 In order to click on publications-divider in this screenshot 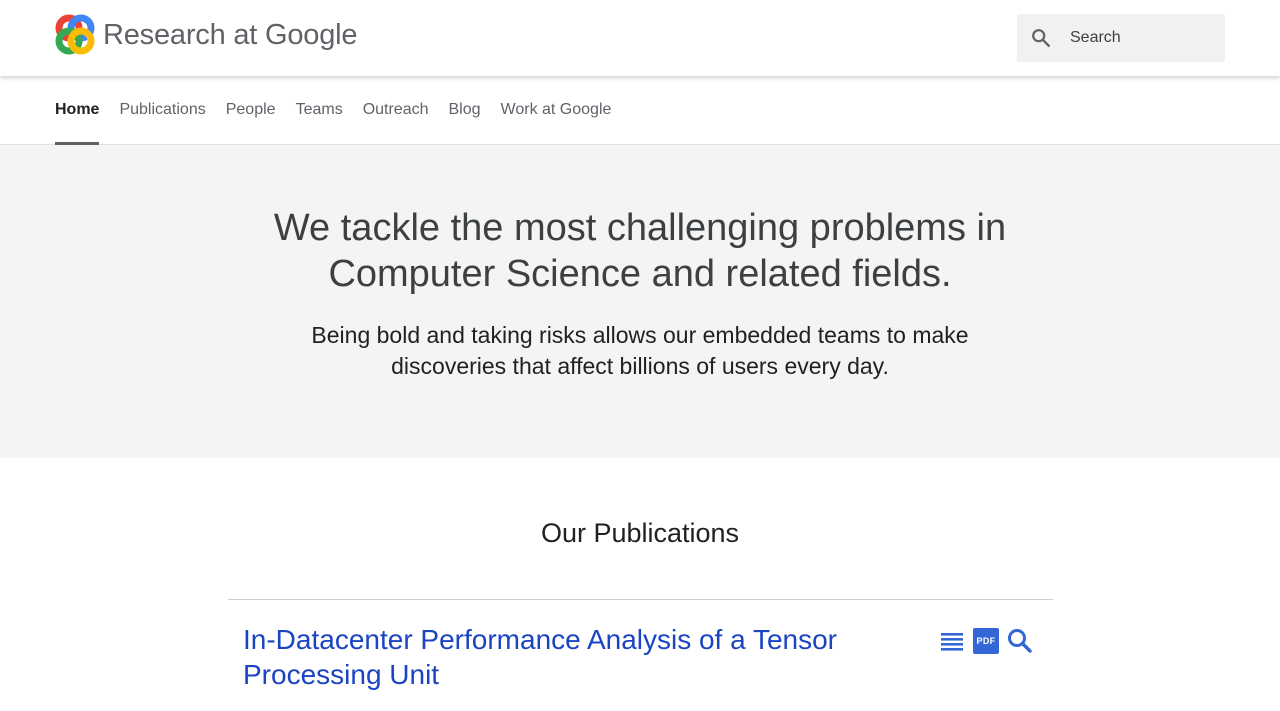, I will do `click(640, 599)`.